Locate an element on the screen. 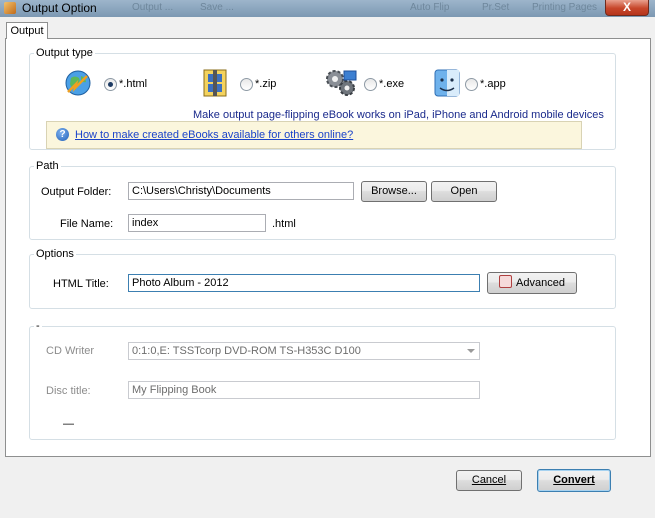  window-title: Output Option is located at coordinates (59, 8).